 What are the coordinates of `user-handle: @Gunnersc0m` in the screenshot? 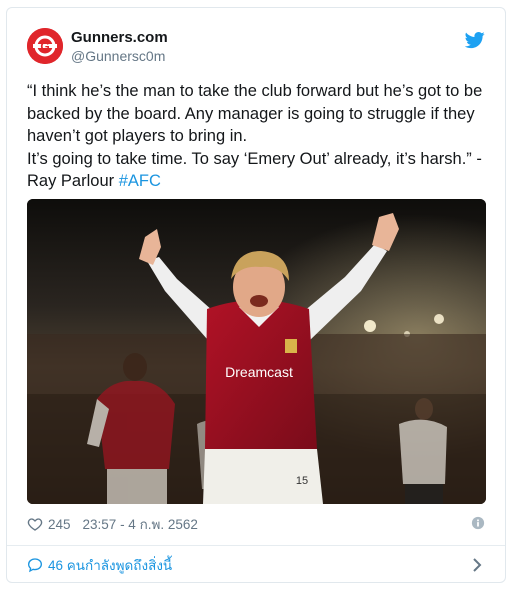 It's located at (119, 56).